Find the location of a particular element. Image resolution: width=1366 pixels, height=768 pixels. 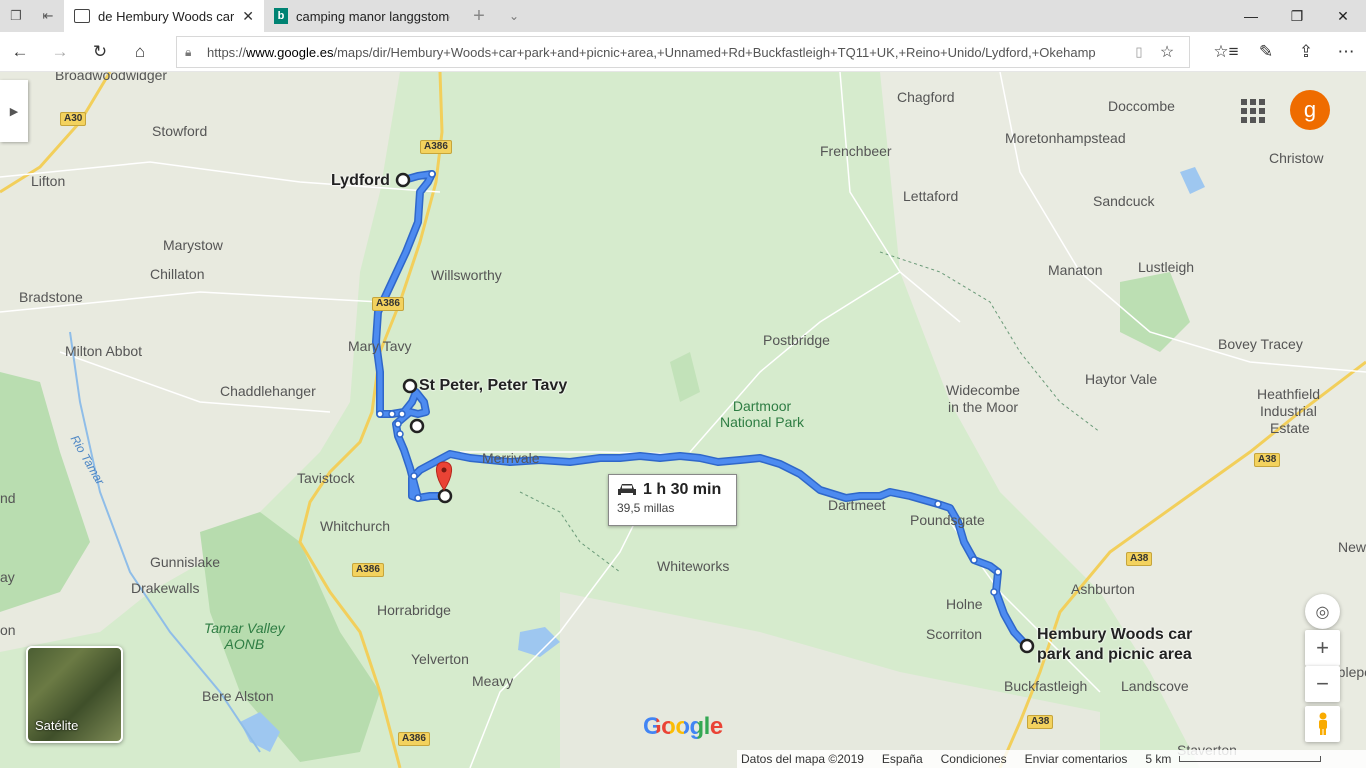

place-label: Poundsgate is located at coordinates (947, 520).